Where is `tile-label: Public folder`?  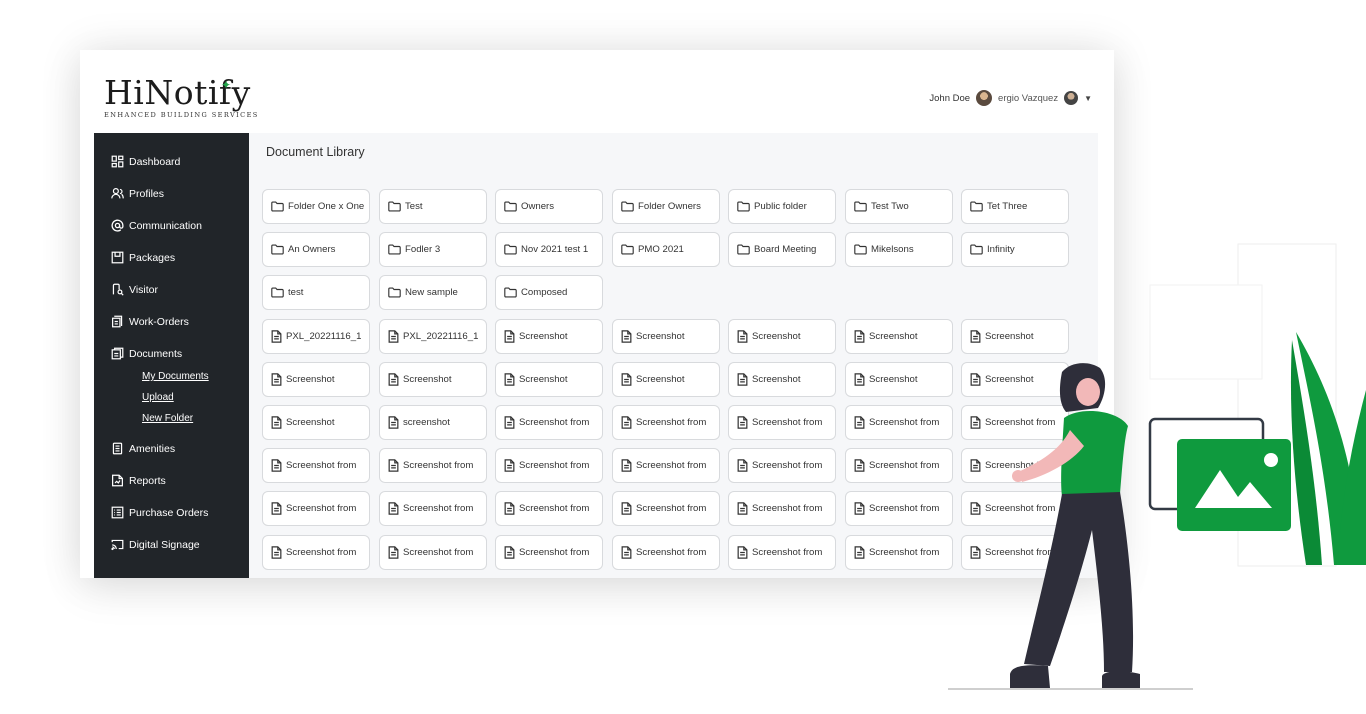 tile-label: Public folder is located at coordinates (780, 206).